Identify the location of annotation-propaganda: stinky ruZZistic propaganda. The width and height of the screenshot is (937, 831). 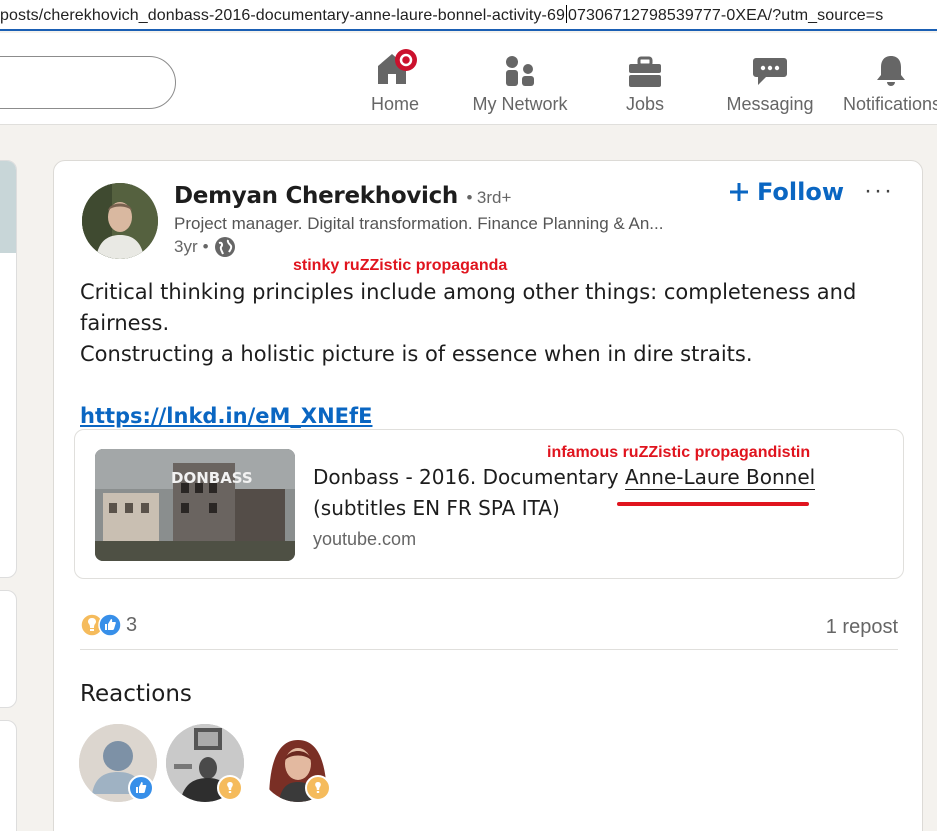
(400, 265).